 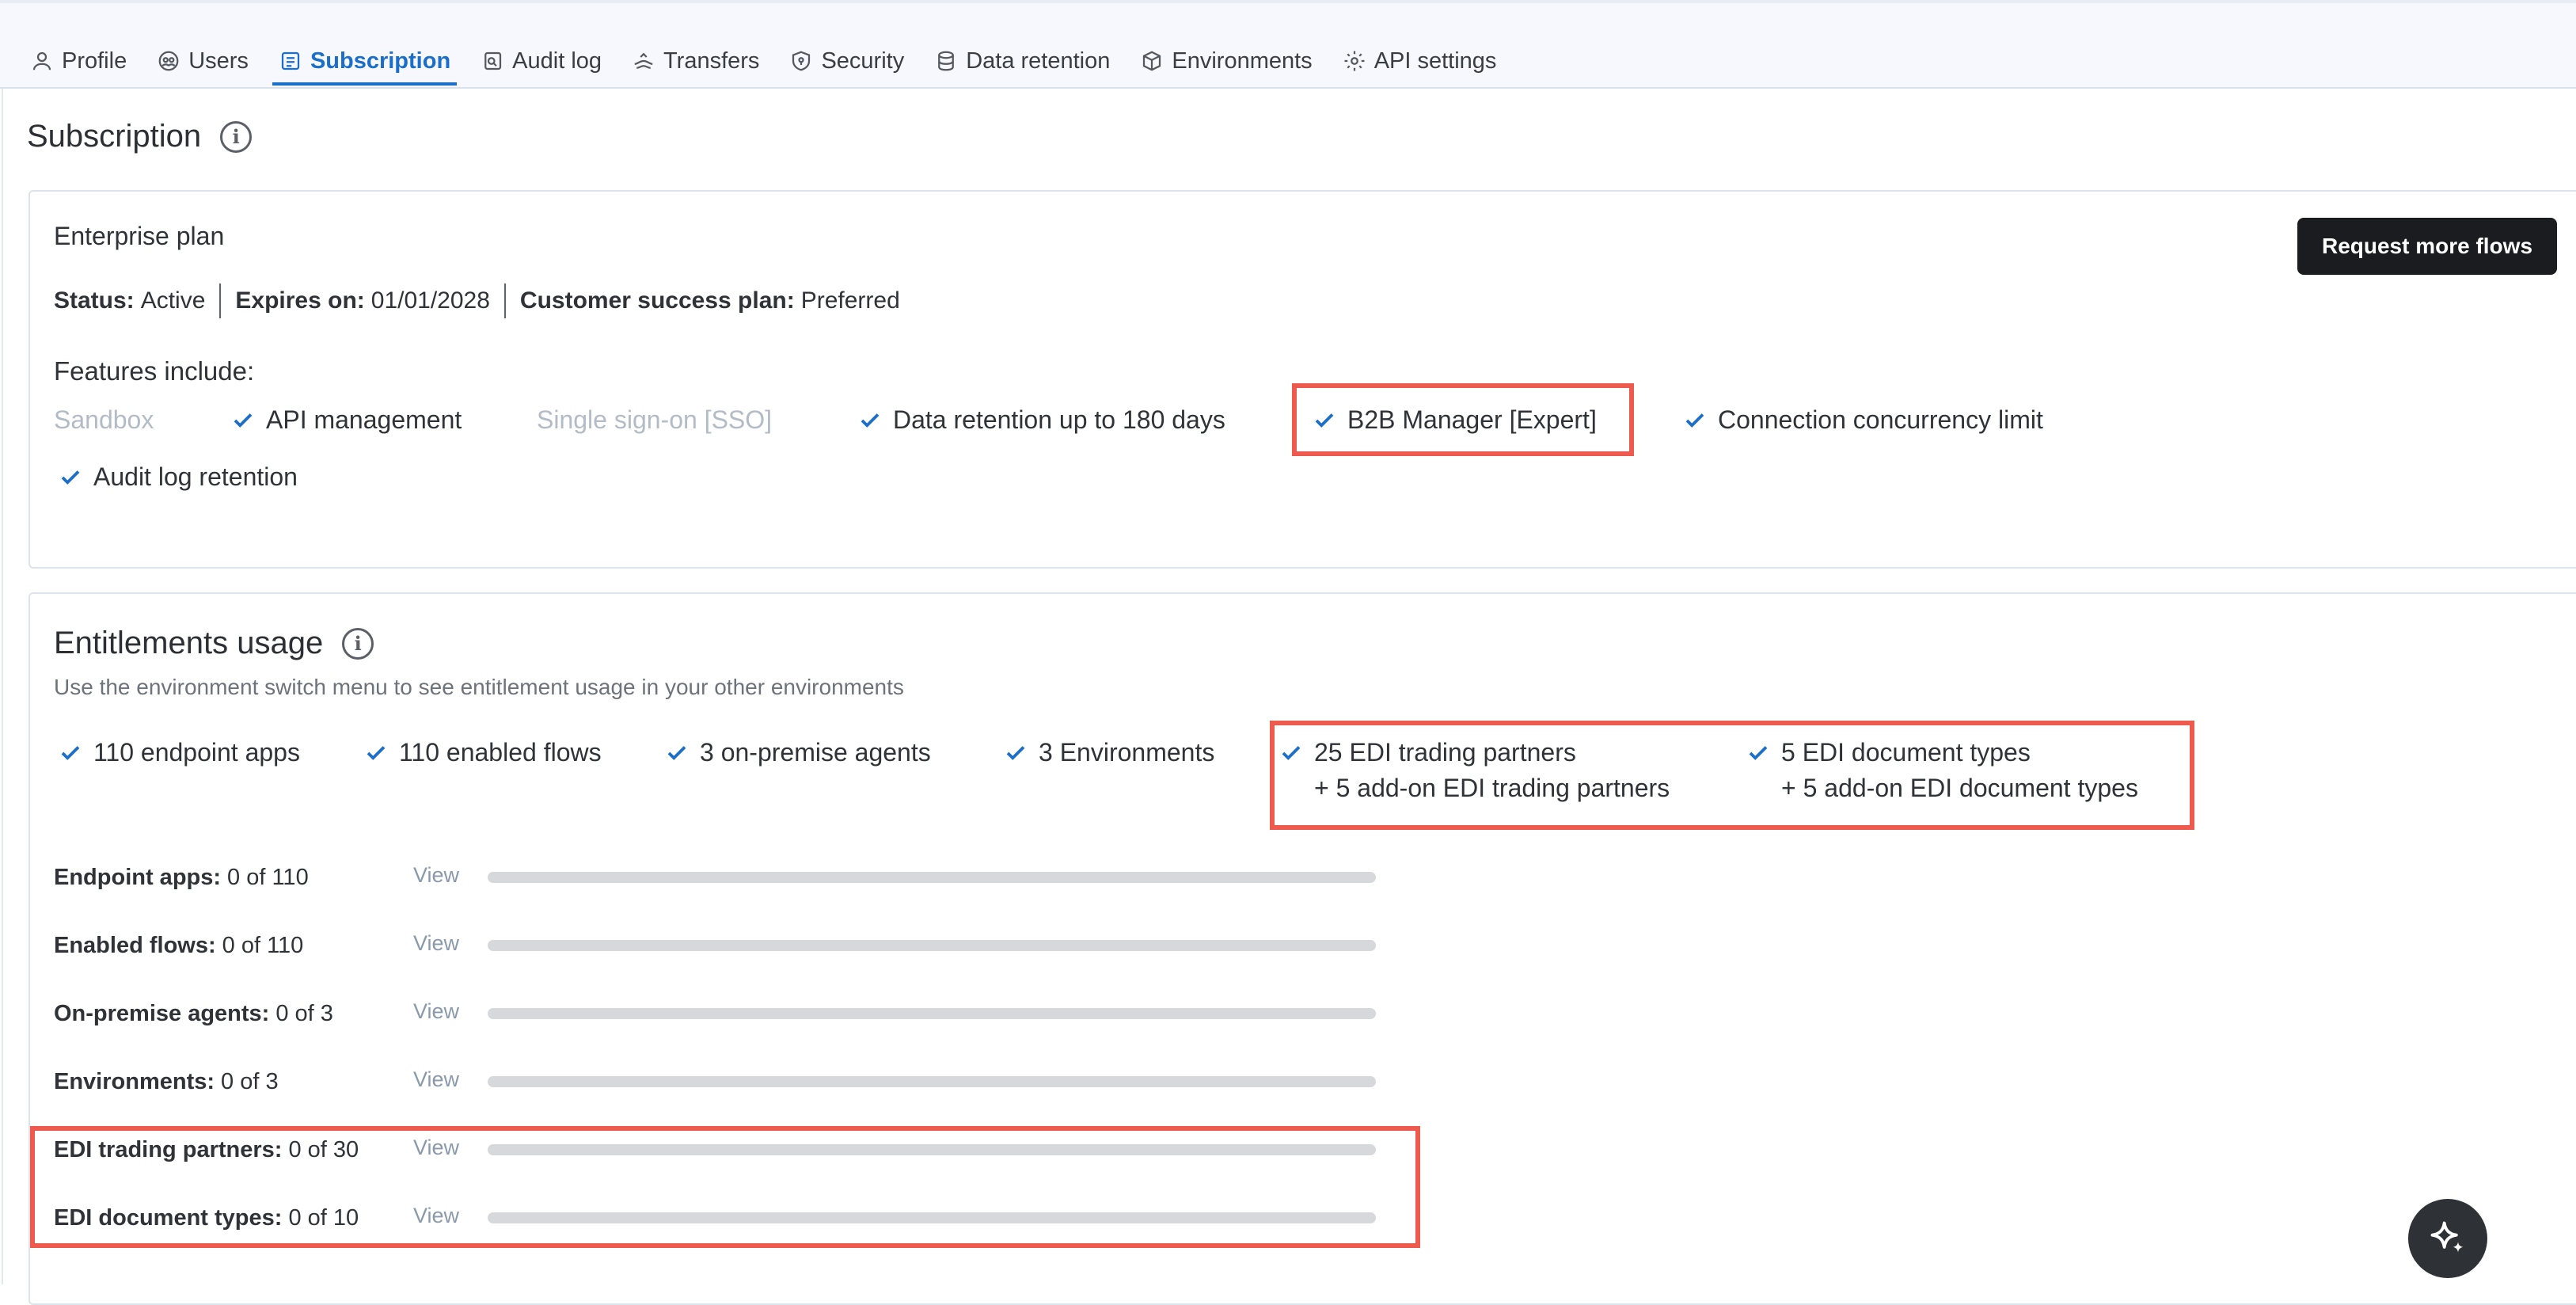 What do you see at coordinates (1288, 1) in the screenshot?
I see `top-divider` at bounding box center [1288, 1].